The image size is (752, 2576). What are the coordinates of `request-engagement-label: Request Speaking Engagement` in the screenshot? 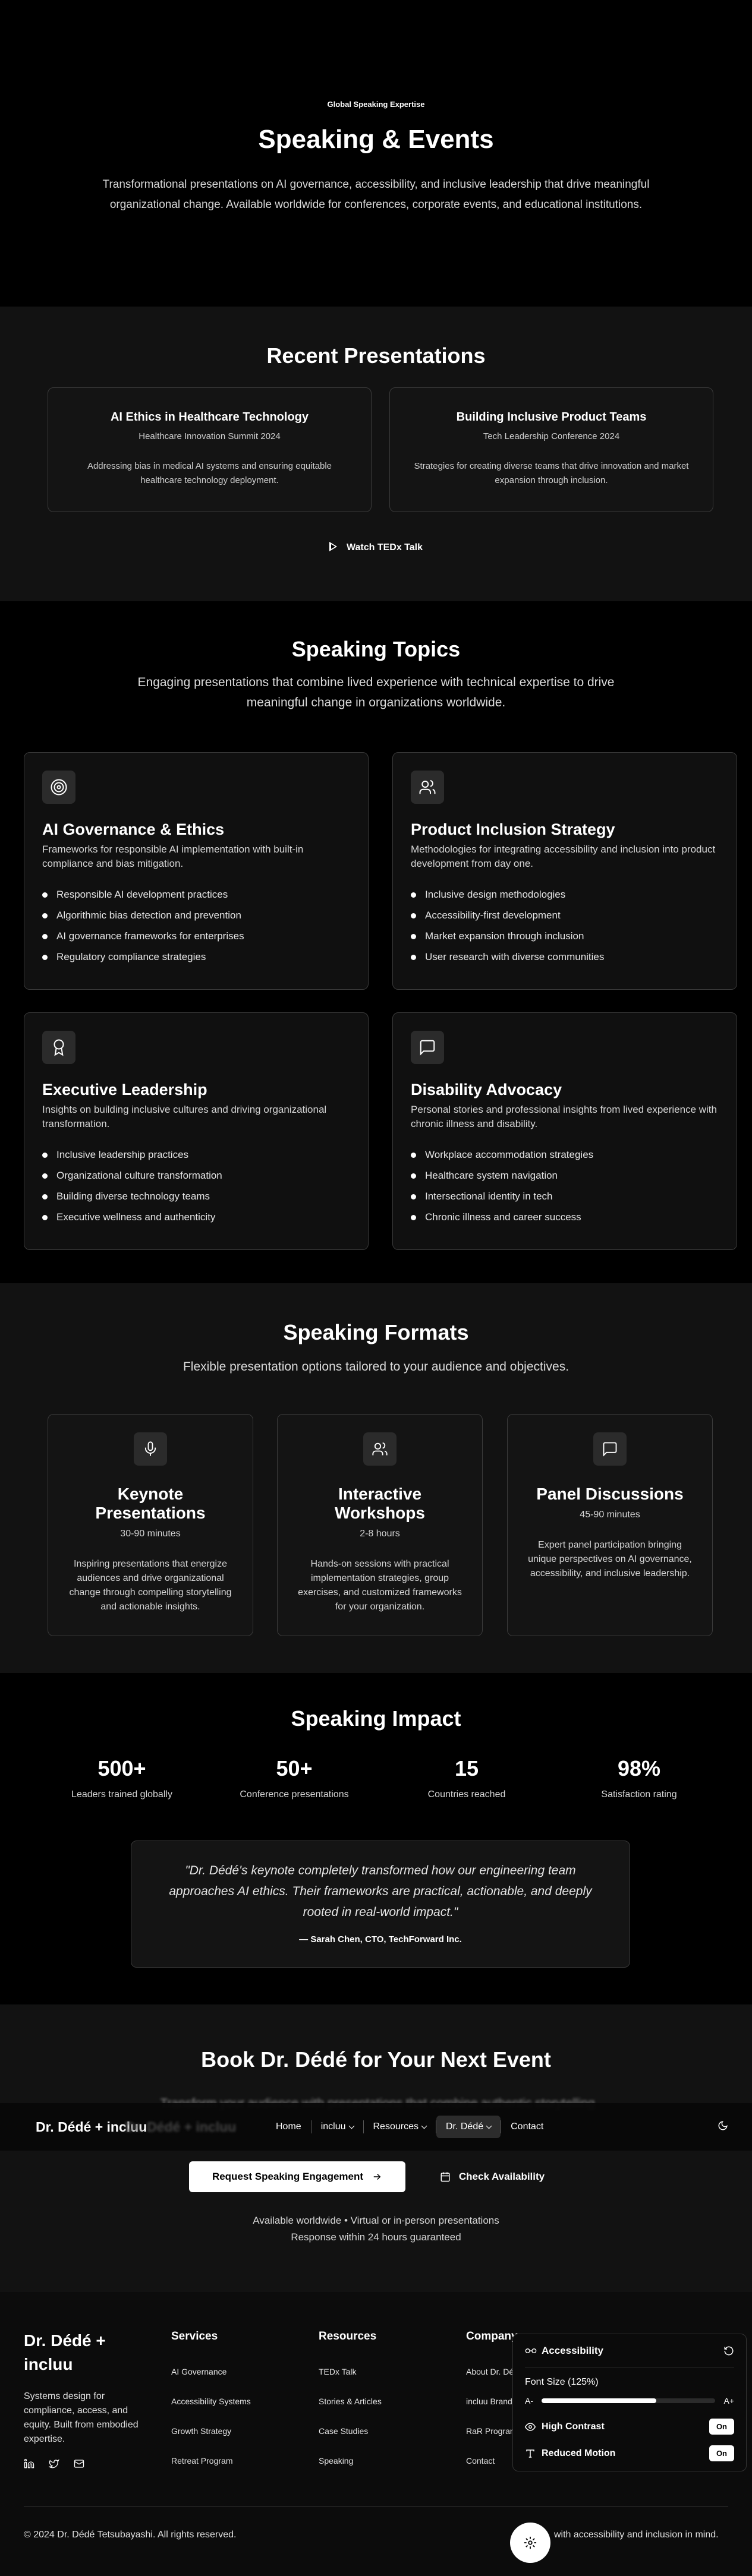 It's located at (288, 2176).